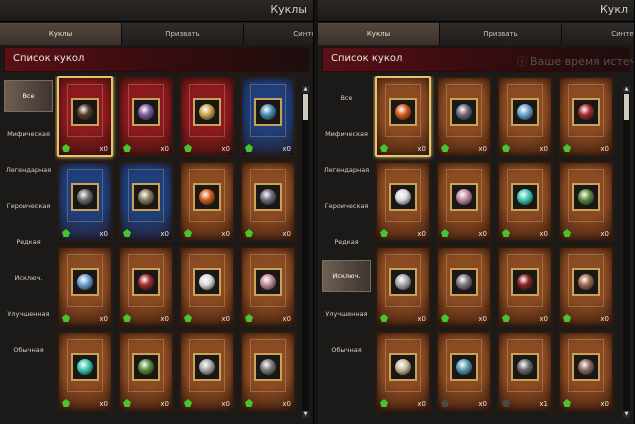 This screenshot has height=424, width=635. I want to click on doll-card: x1, so click(525, 371).